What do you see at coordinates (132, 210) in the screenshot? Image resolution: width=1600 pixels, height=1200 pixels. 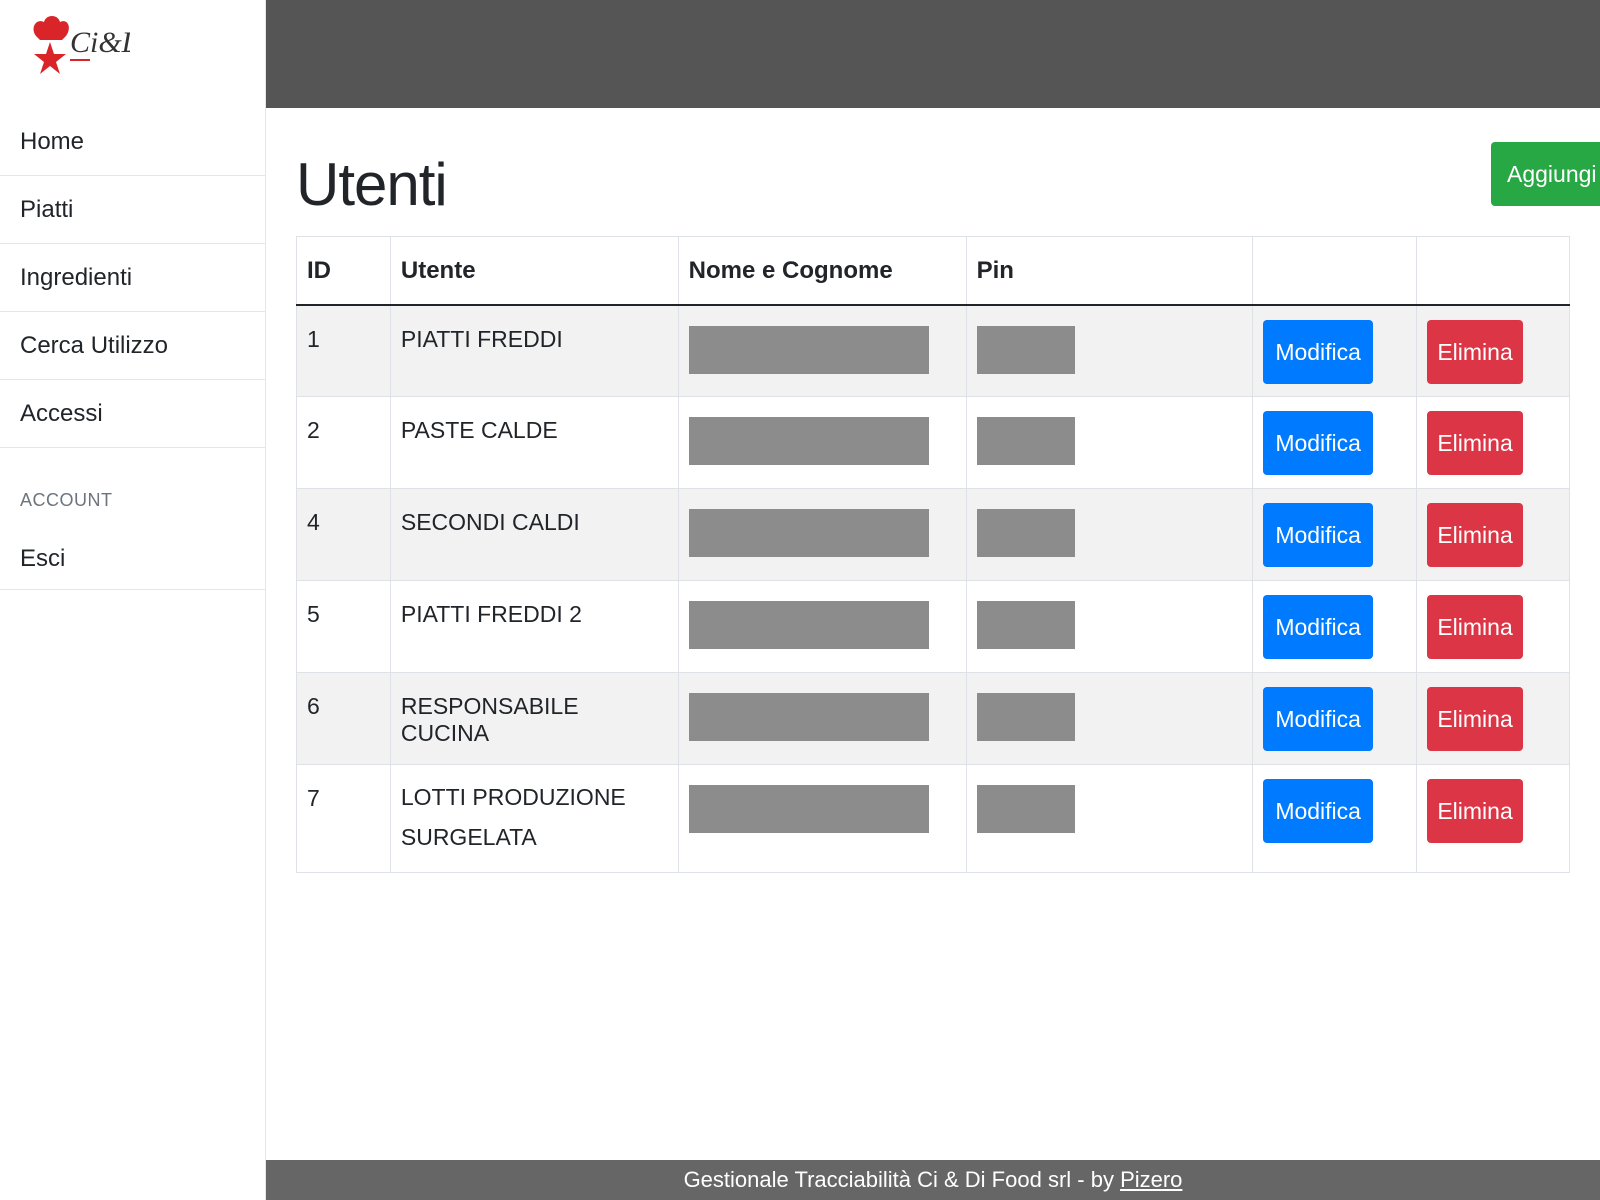 I see `sidebar-item-piatti: Piatti` at bounding box center [132, 210].